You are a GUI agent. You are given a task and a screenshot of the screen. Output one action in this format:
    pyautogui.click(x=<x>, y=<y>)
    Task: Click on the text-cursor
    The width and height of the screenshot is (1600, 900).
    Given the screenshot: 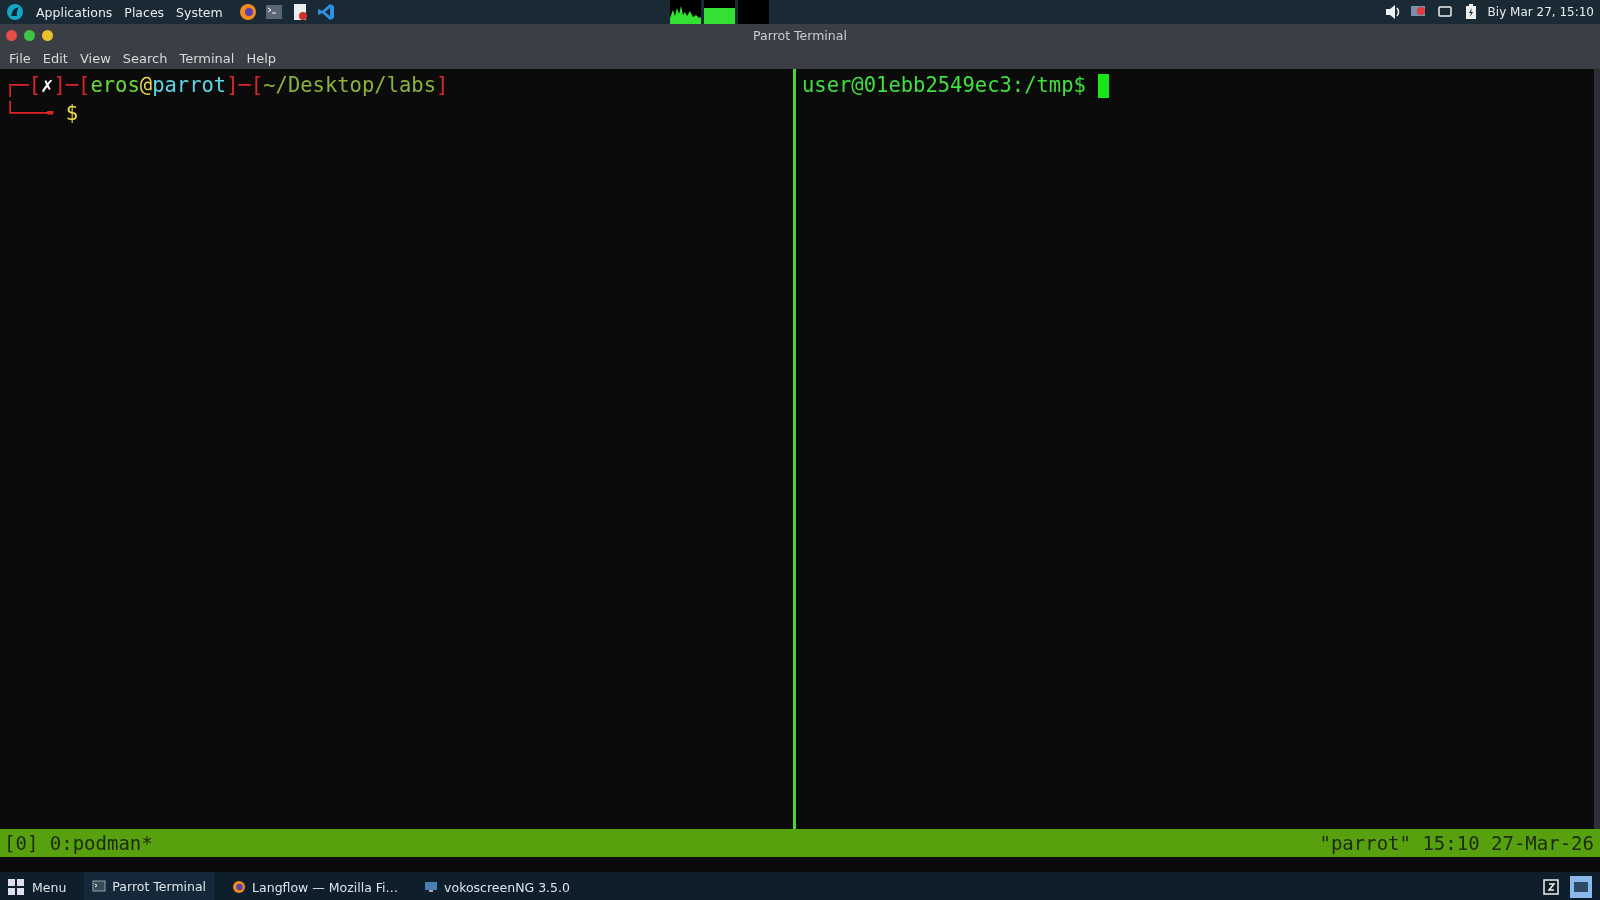 What is the action you would take?
    pyautogui.click(x=1104, y=86)
    